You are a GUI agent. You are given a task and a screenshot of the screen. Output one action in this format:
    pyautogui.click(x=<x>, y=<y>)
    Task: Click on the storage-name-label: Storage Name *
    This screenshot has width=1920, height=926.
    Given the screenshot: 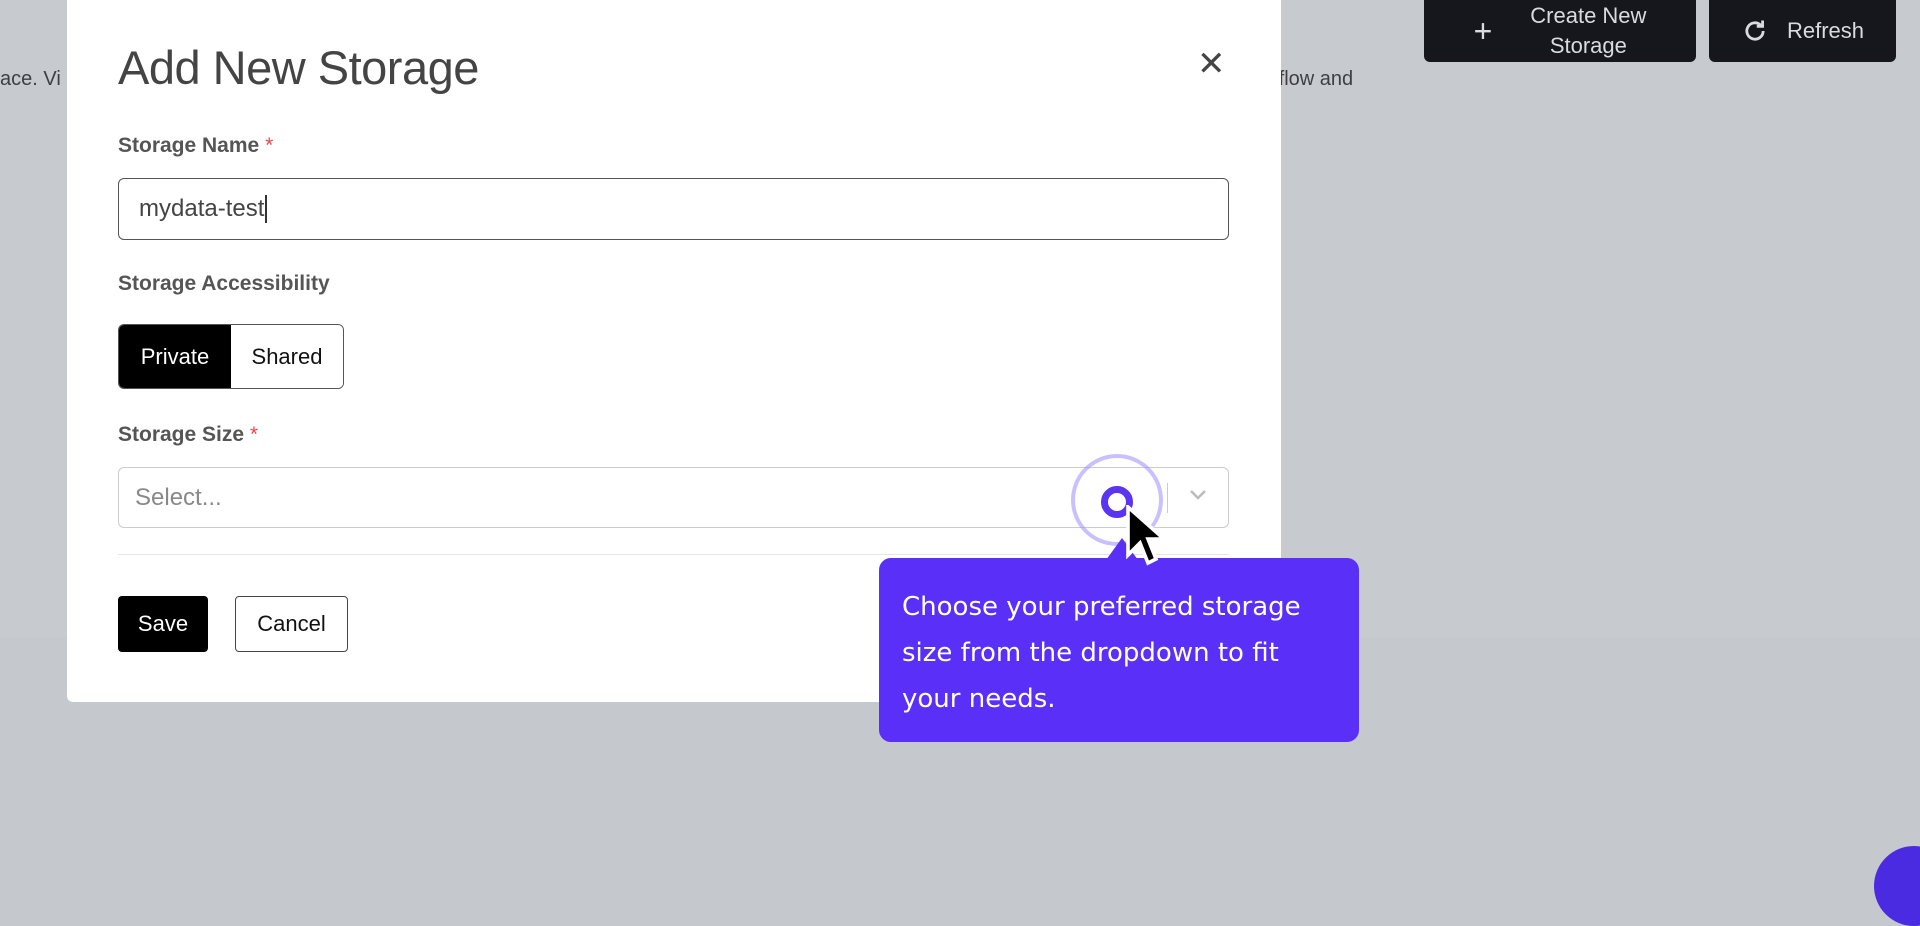 What is the action you would take?
    pyautogui.click(x=195, y=146)
    